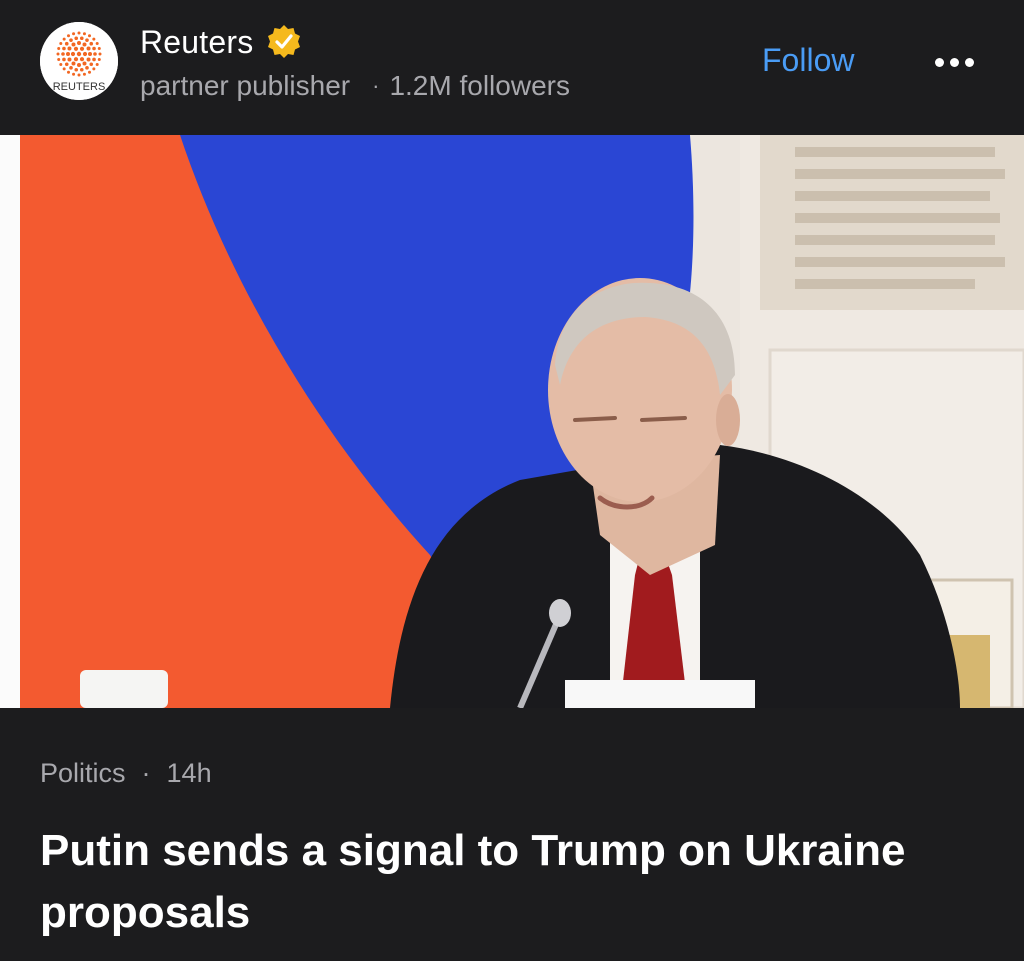  I want to click on publisher-logo-avatar: REUTERS, so click(79, 61).